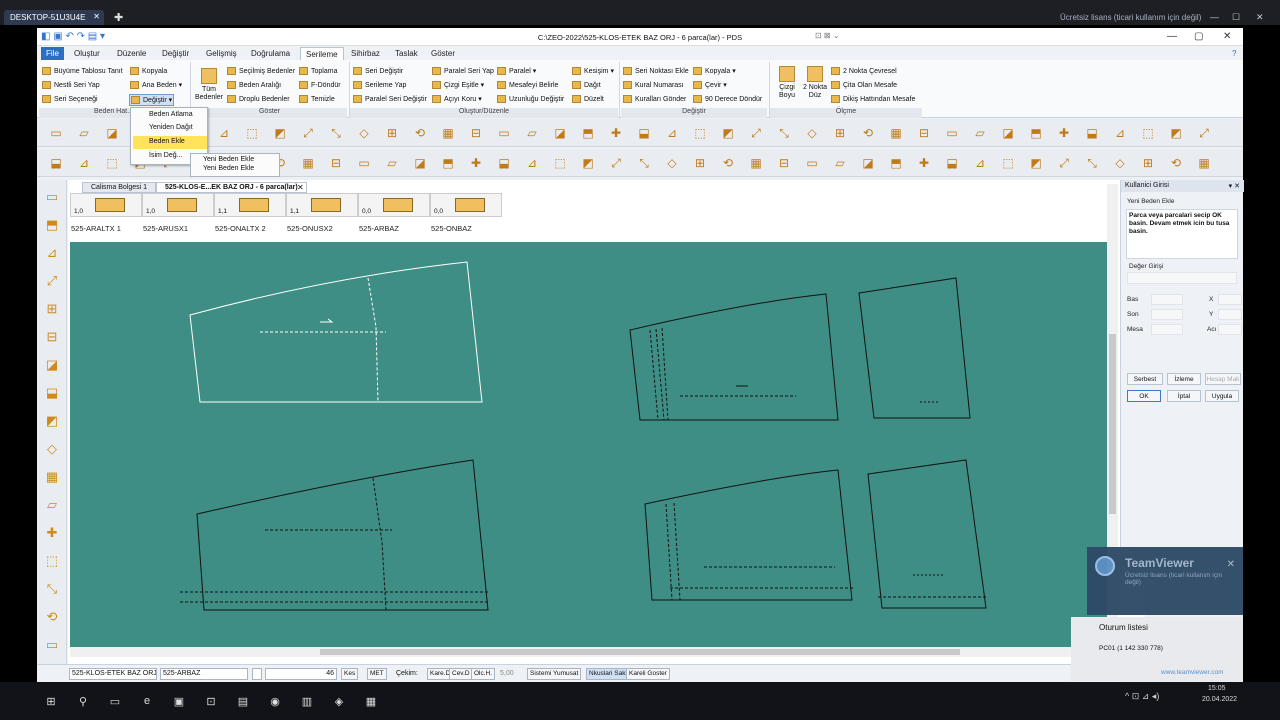 The height and width of the screenshot is (720, 1280). What do you see at coordinates (52, 53) in the screenshot?
I see `menu-file: File` at bounding box center [52, 53].